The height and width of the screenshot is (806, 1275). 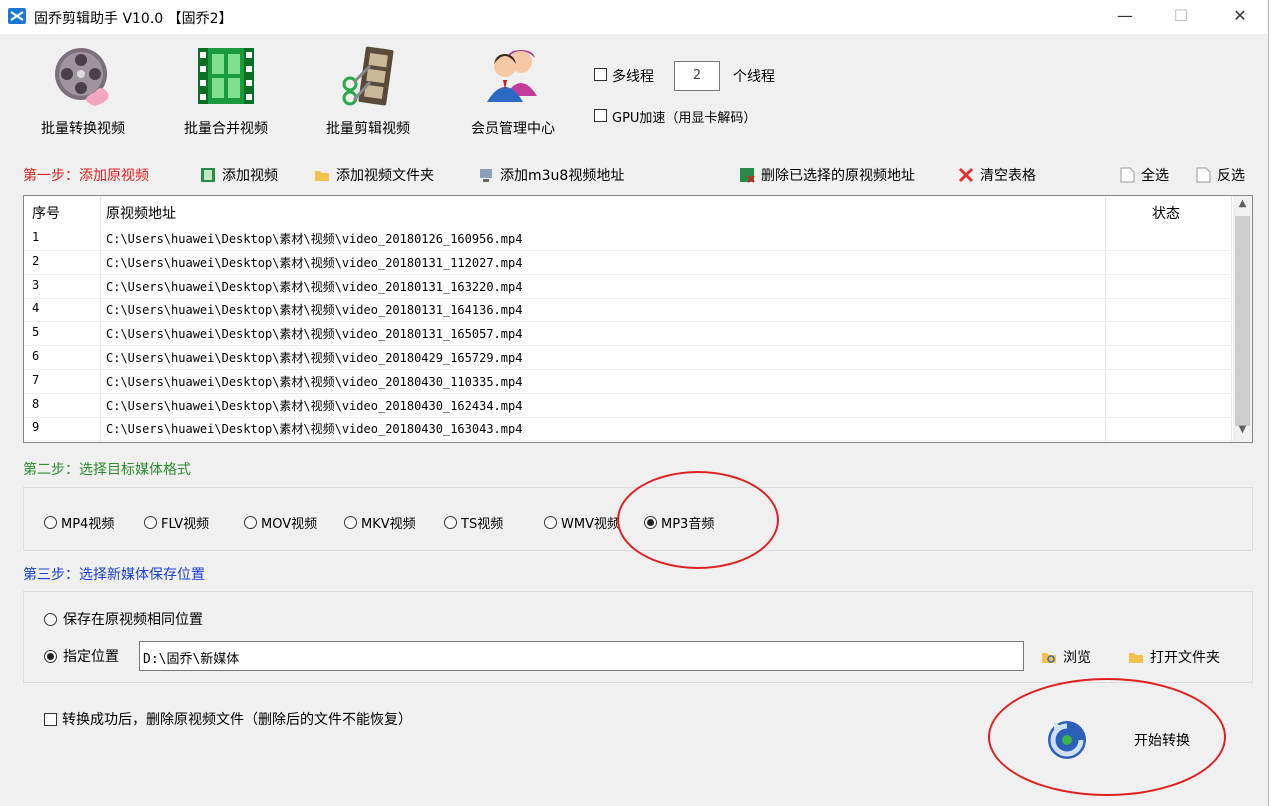 What do you see at coordinates (226, 129) in the screenshot?
I see `batch-merge-label: 批量合并视频` at bounding box center [226, 129].